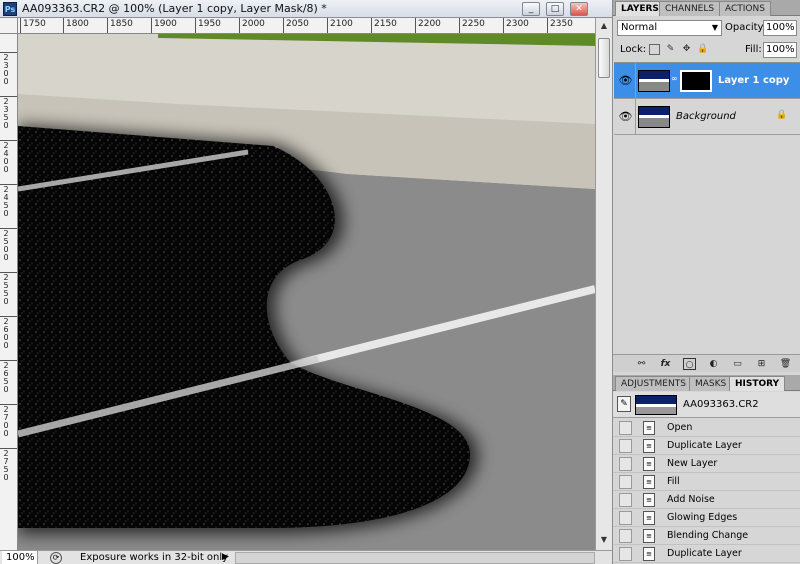  Describe the element at coordinates (714, 27) in the screenshot. I see `chevron-down-icon: ▼` at that location.